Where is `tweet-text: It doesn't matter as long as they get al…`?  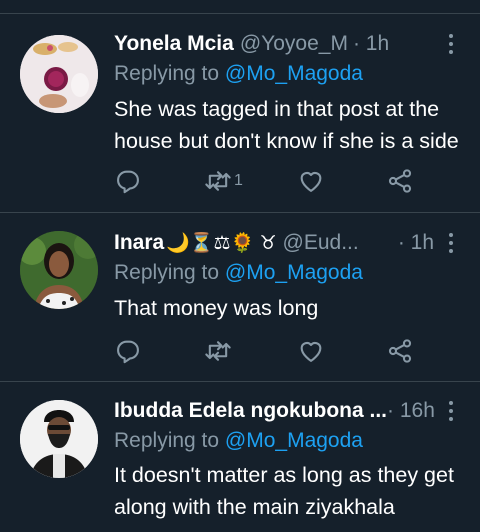 tweet-text: It doesn't matter as long as they get al… is located at coordinates (284, 491).